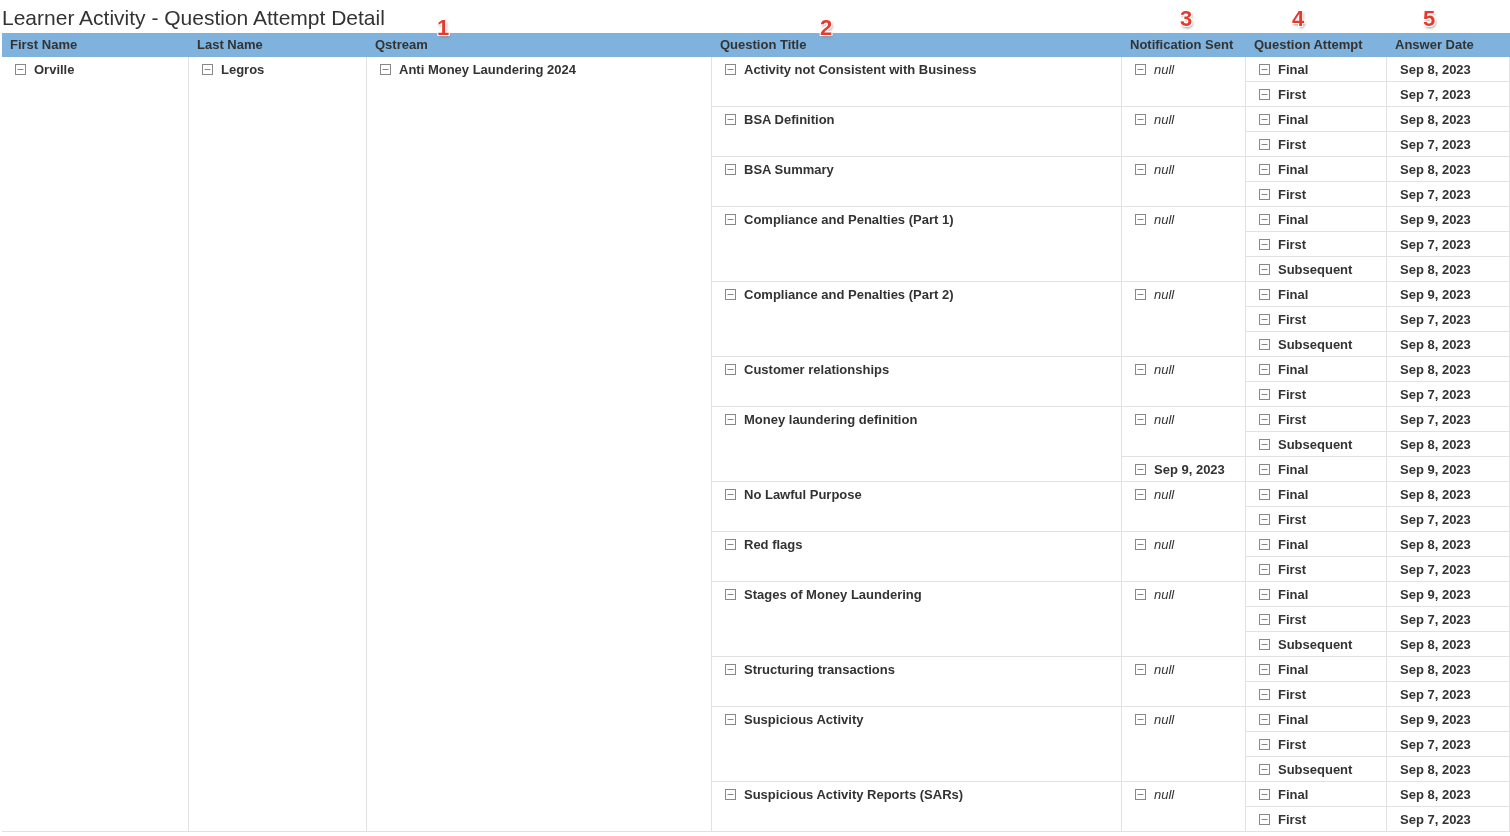  Describe the element at coordinates (1429, 19) in the screenshot. I see `callout-number: 5` at that location.